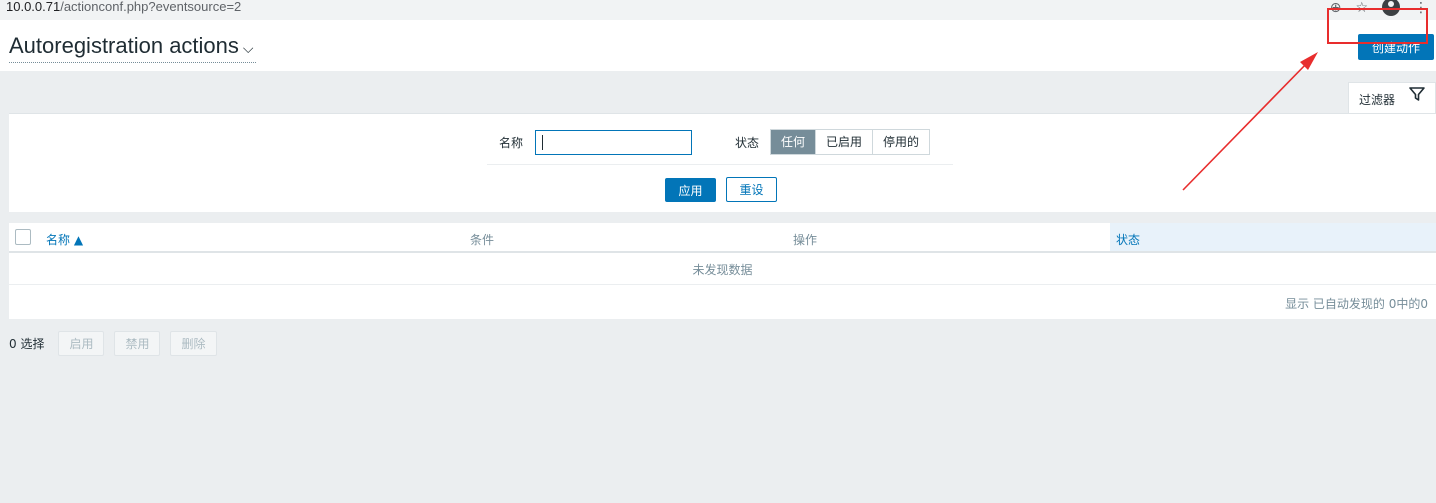 The height and width of the screenshot is (503, 1436). What do you see at coordinates (722, 238) in the screenshot?
I see `table-header: 名称 ▲ 条件 操作 状态` at bounding box center [722, 238].